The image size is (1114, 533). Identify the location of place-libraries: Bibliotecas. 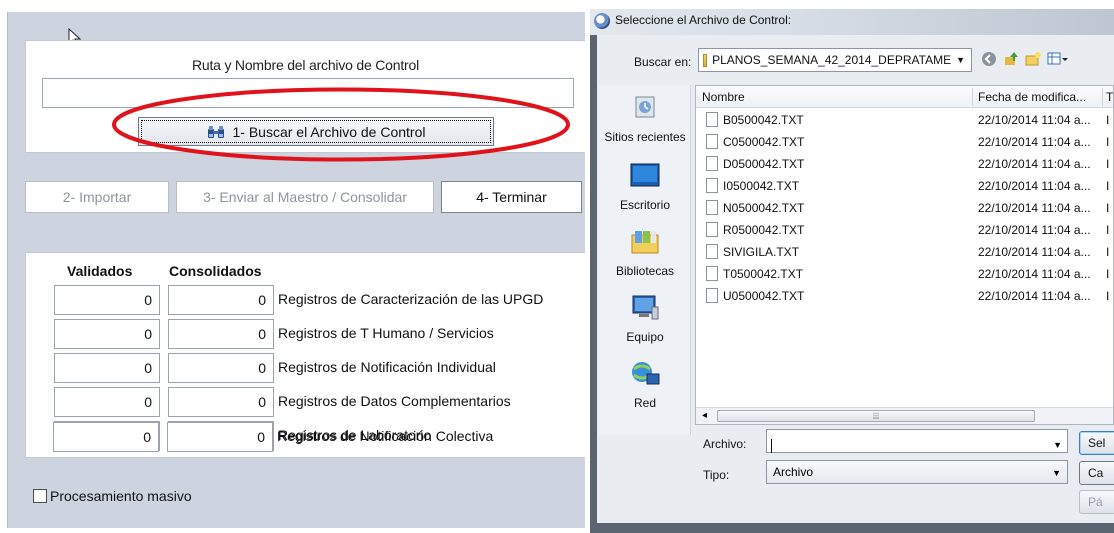
(645, 252).